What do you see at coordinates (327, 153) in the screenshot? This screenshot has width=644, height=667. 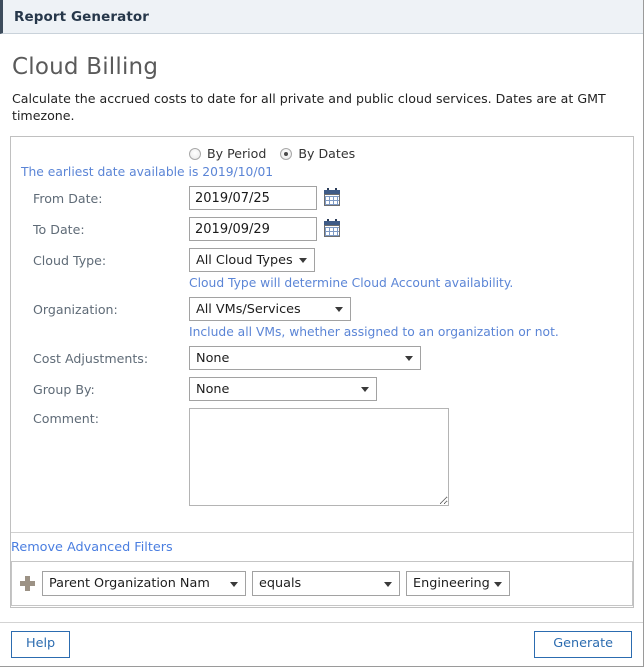 I see `radio-by-dates-label: By Dates` at bounding box center [327, 153].